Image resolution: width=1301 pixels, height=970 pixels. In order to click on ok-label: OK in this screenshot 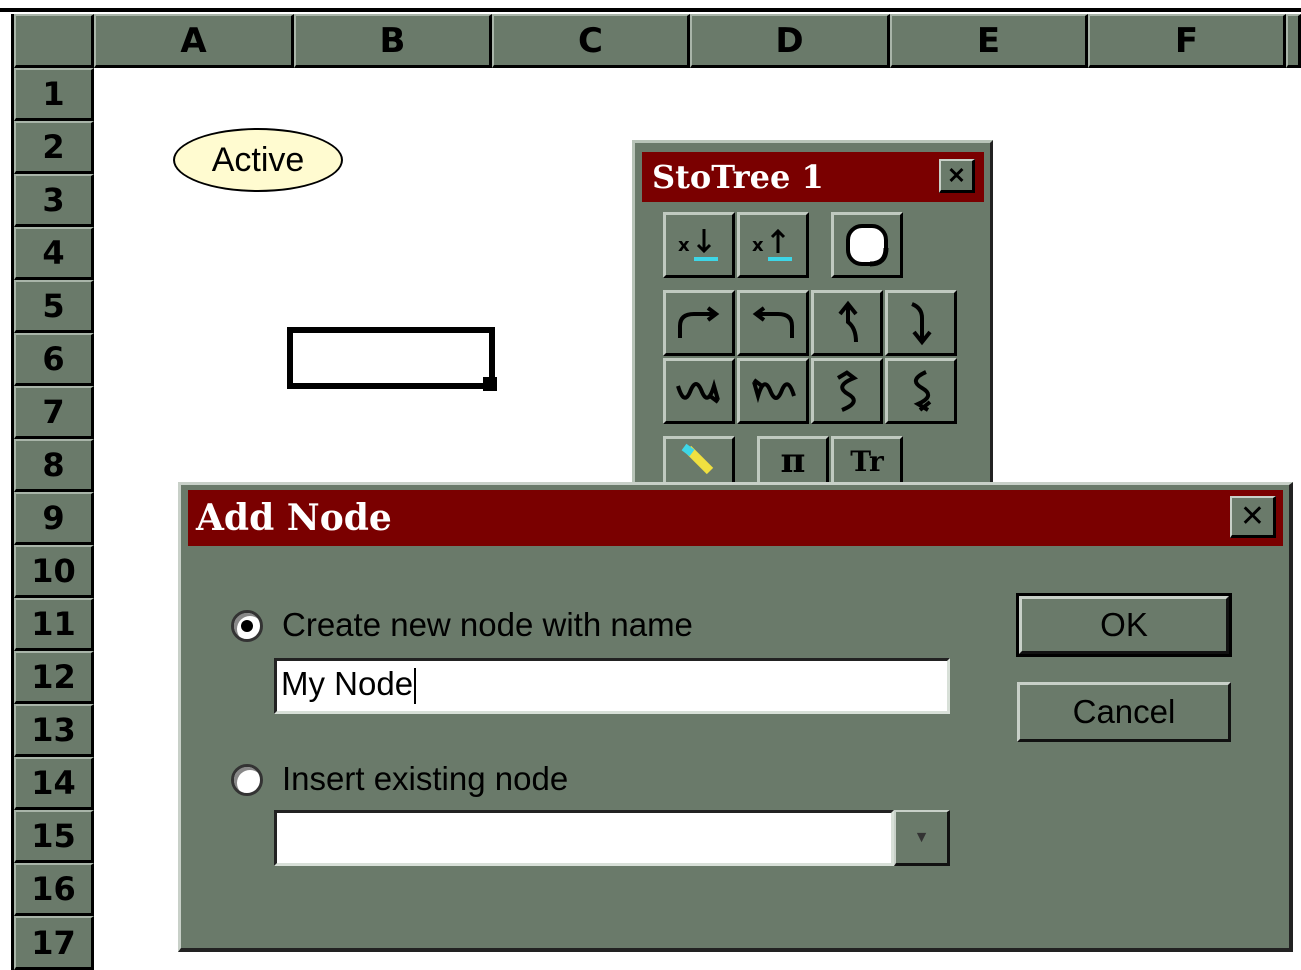, I will do `click(1124, 624)`.